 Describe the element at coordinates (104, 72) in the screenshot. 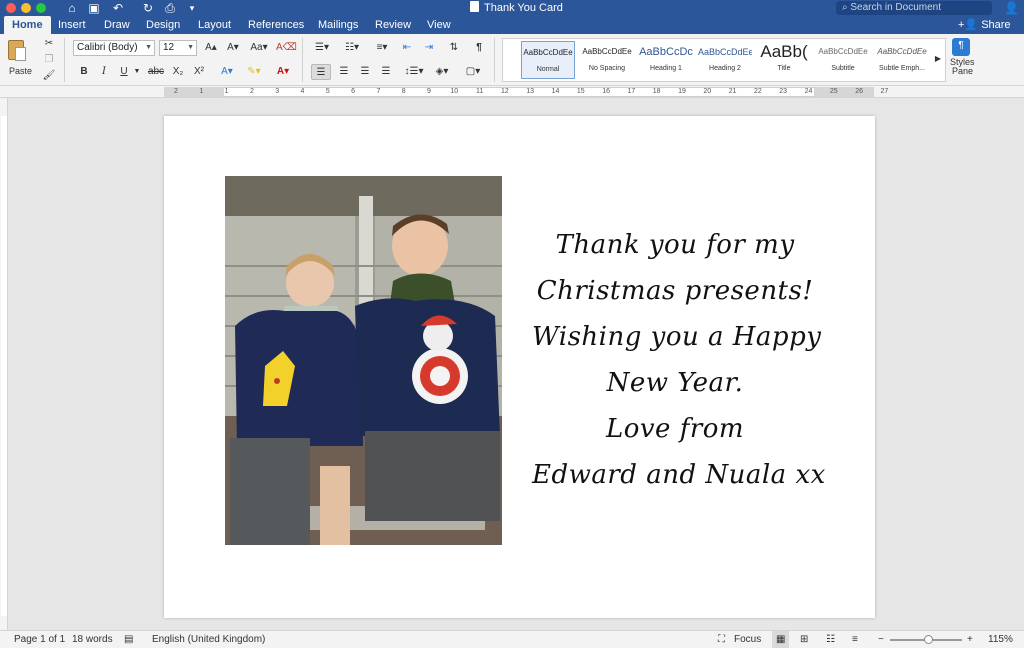

I see `italic-button: I` at that location.